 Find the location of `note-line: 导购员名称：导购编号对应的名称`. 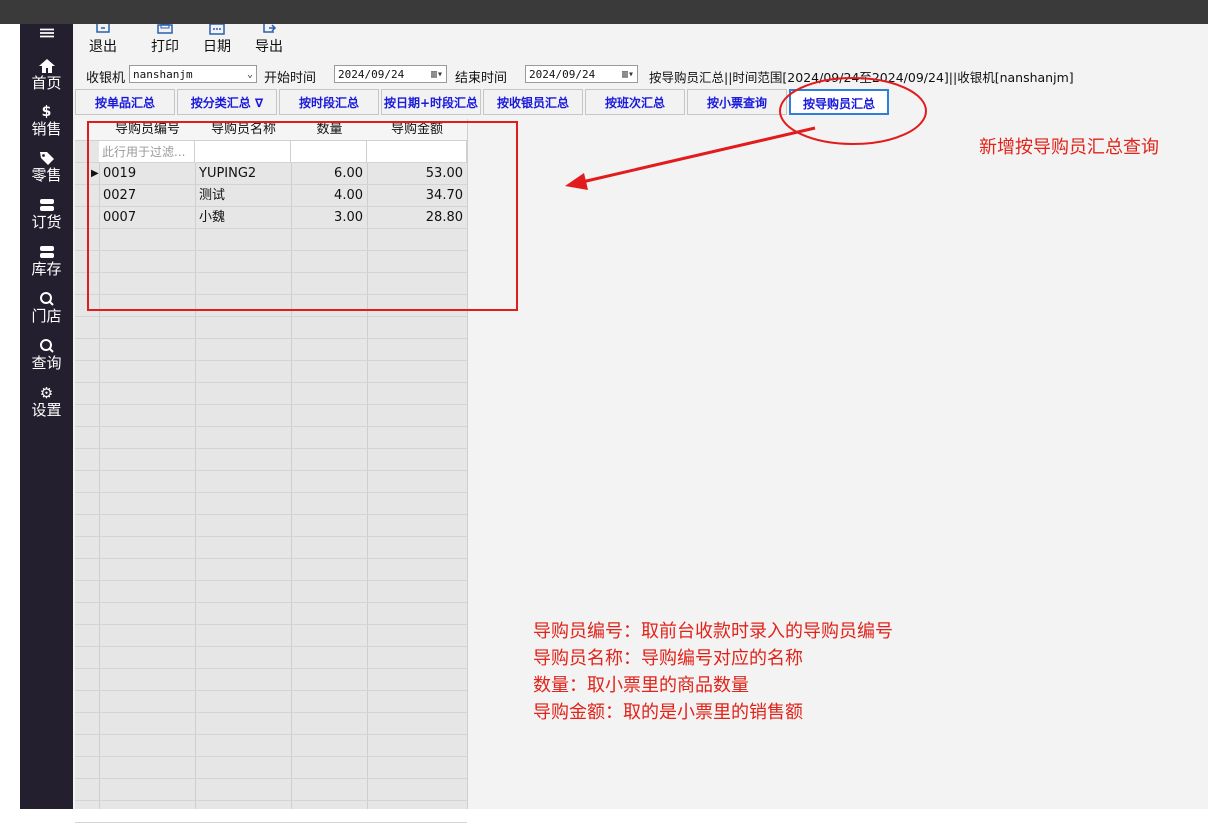

note-line: 导购员名称：导购编号对应的名称 is located at coordinates (668, 658).